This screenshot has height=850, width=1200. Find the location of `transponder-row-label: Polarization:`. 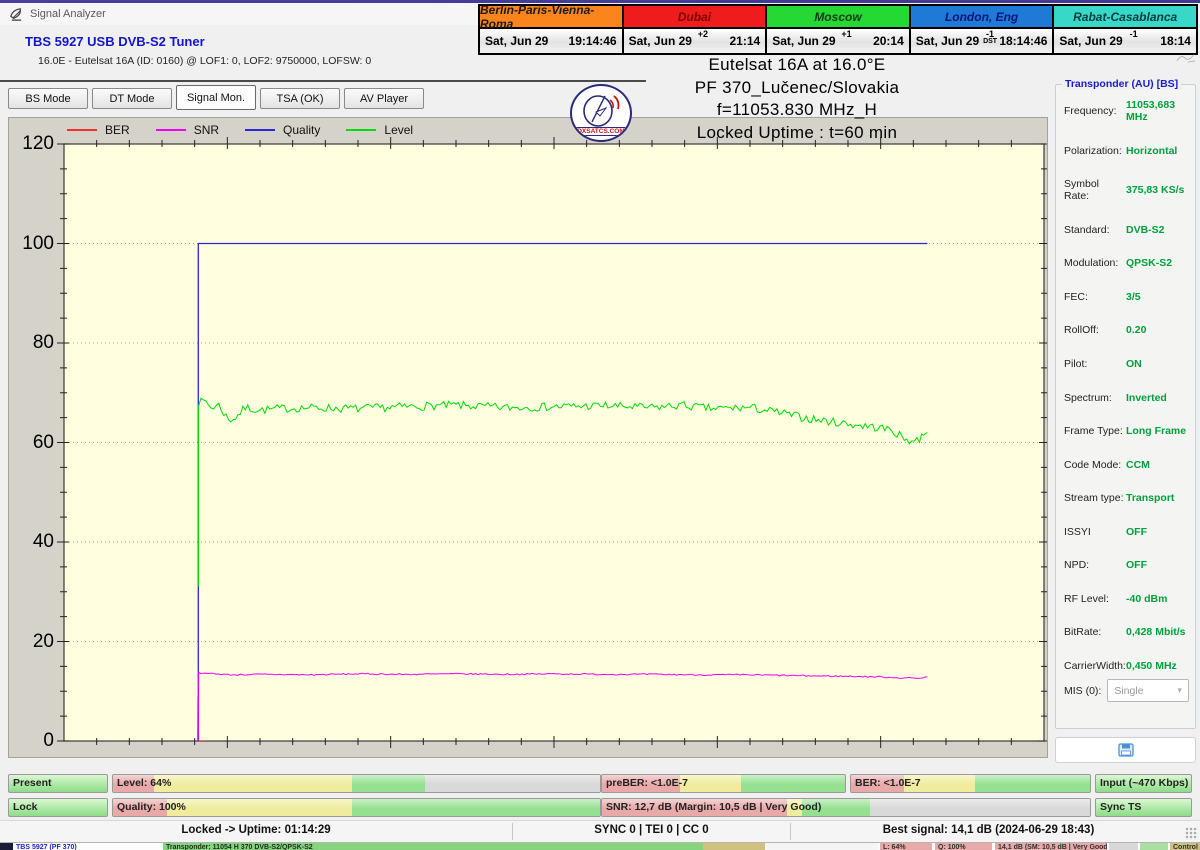

transponder-row-label: Polarization: is located at coordinates (1093, 150).